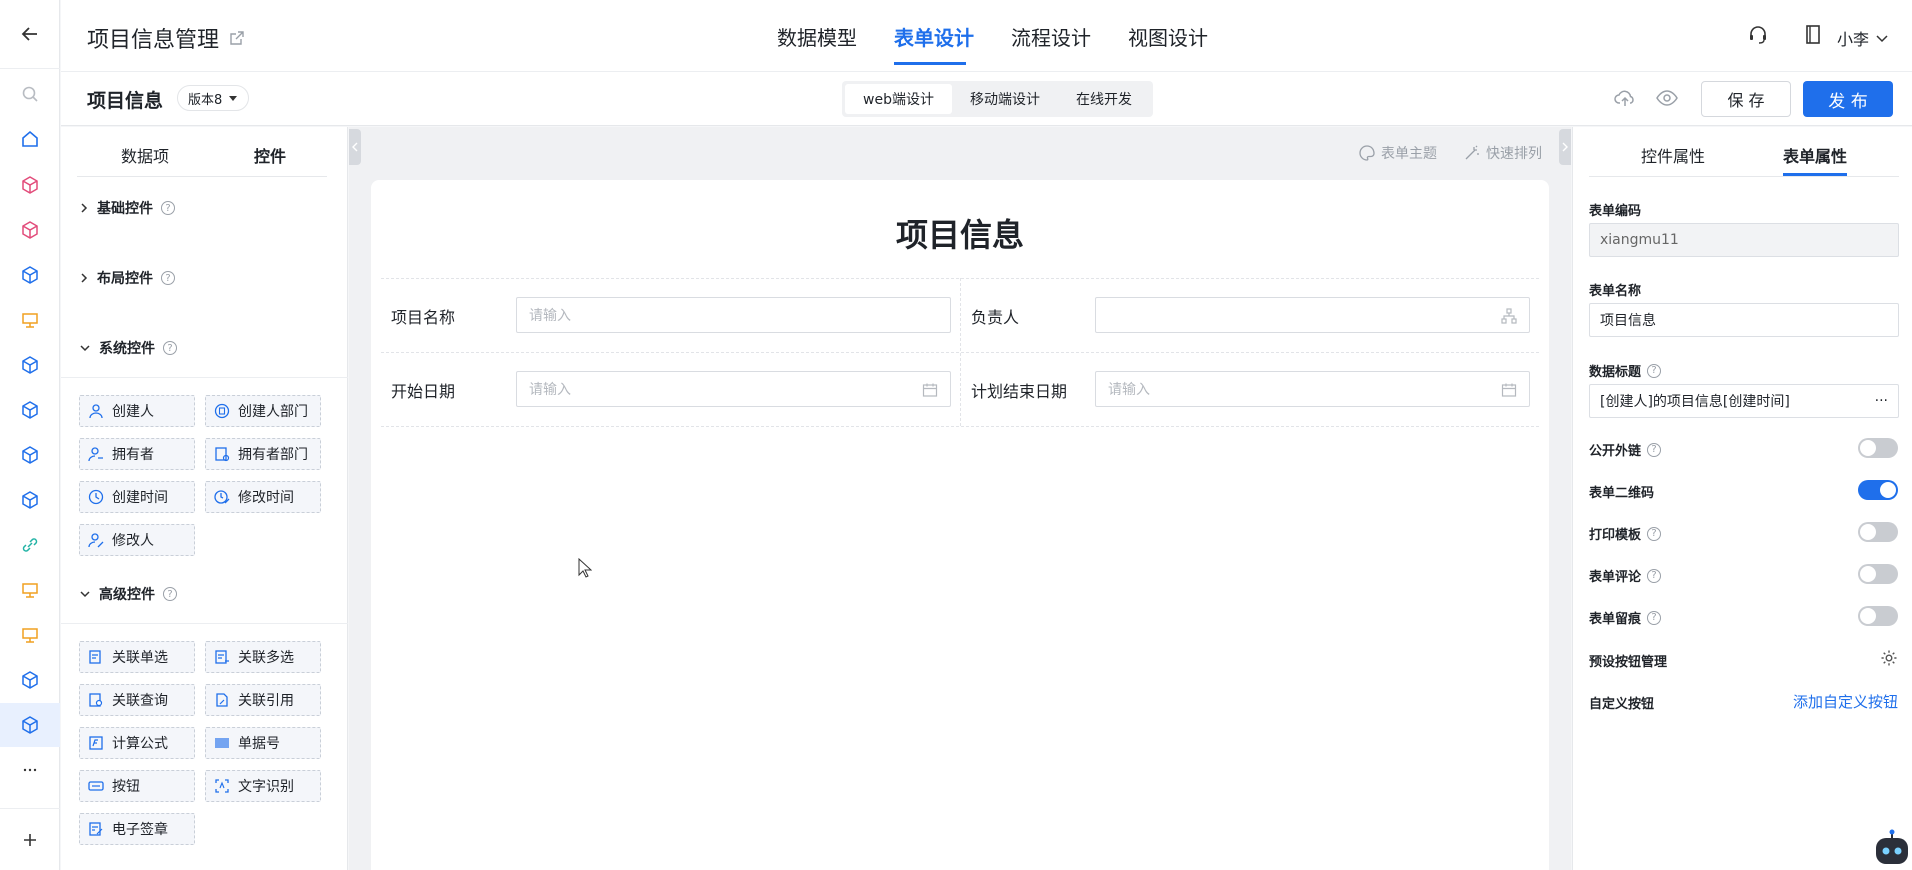 This screenshot has width=1912, height=870. What do you see at coordinates (1813, 35) in the screenshot?
I see `book-icon` at bounding box center [1813, 35].